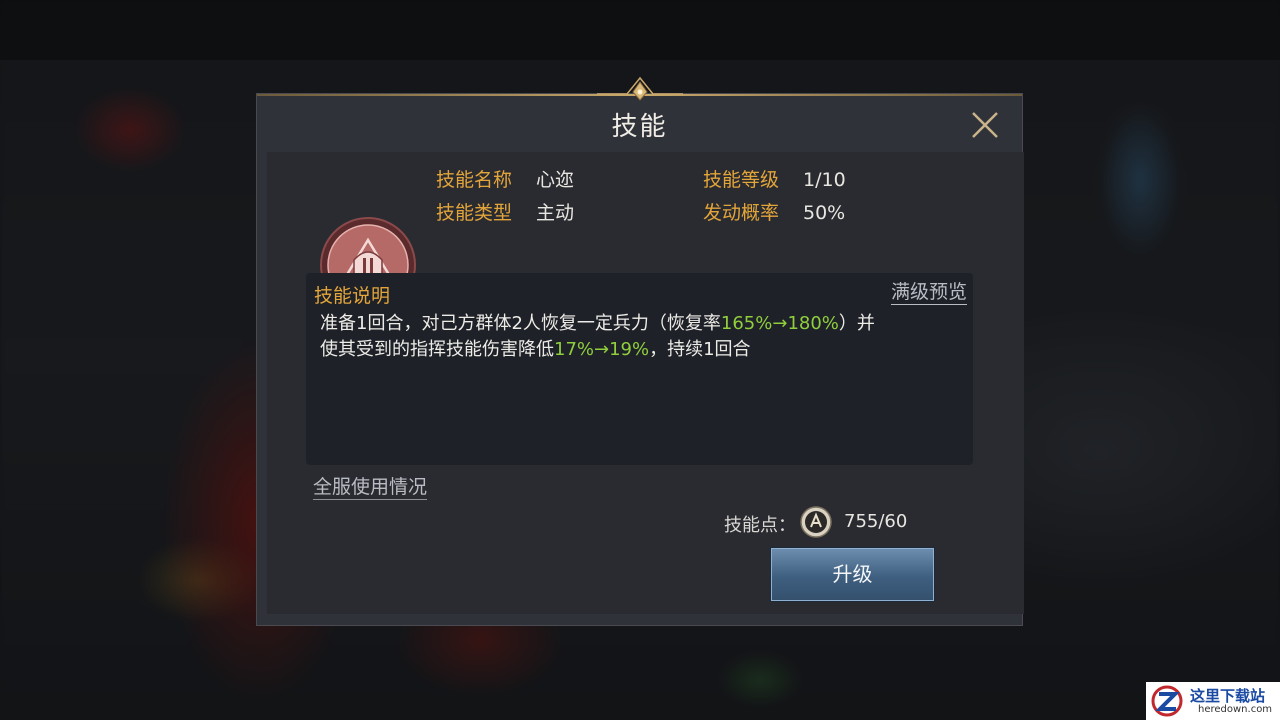 The width and height of the screenshot is (1280, 720). Describe the element at coordinates (824, 213) in the screenshot. I see `trigger-chance-value: 50%` at that location.